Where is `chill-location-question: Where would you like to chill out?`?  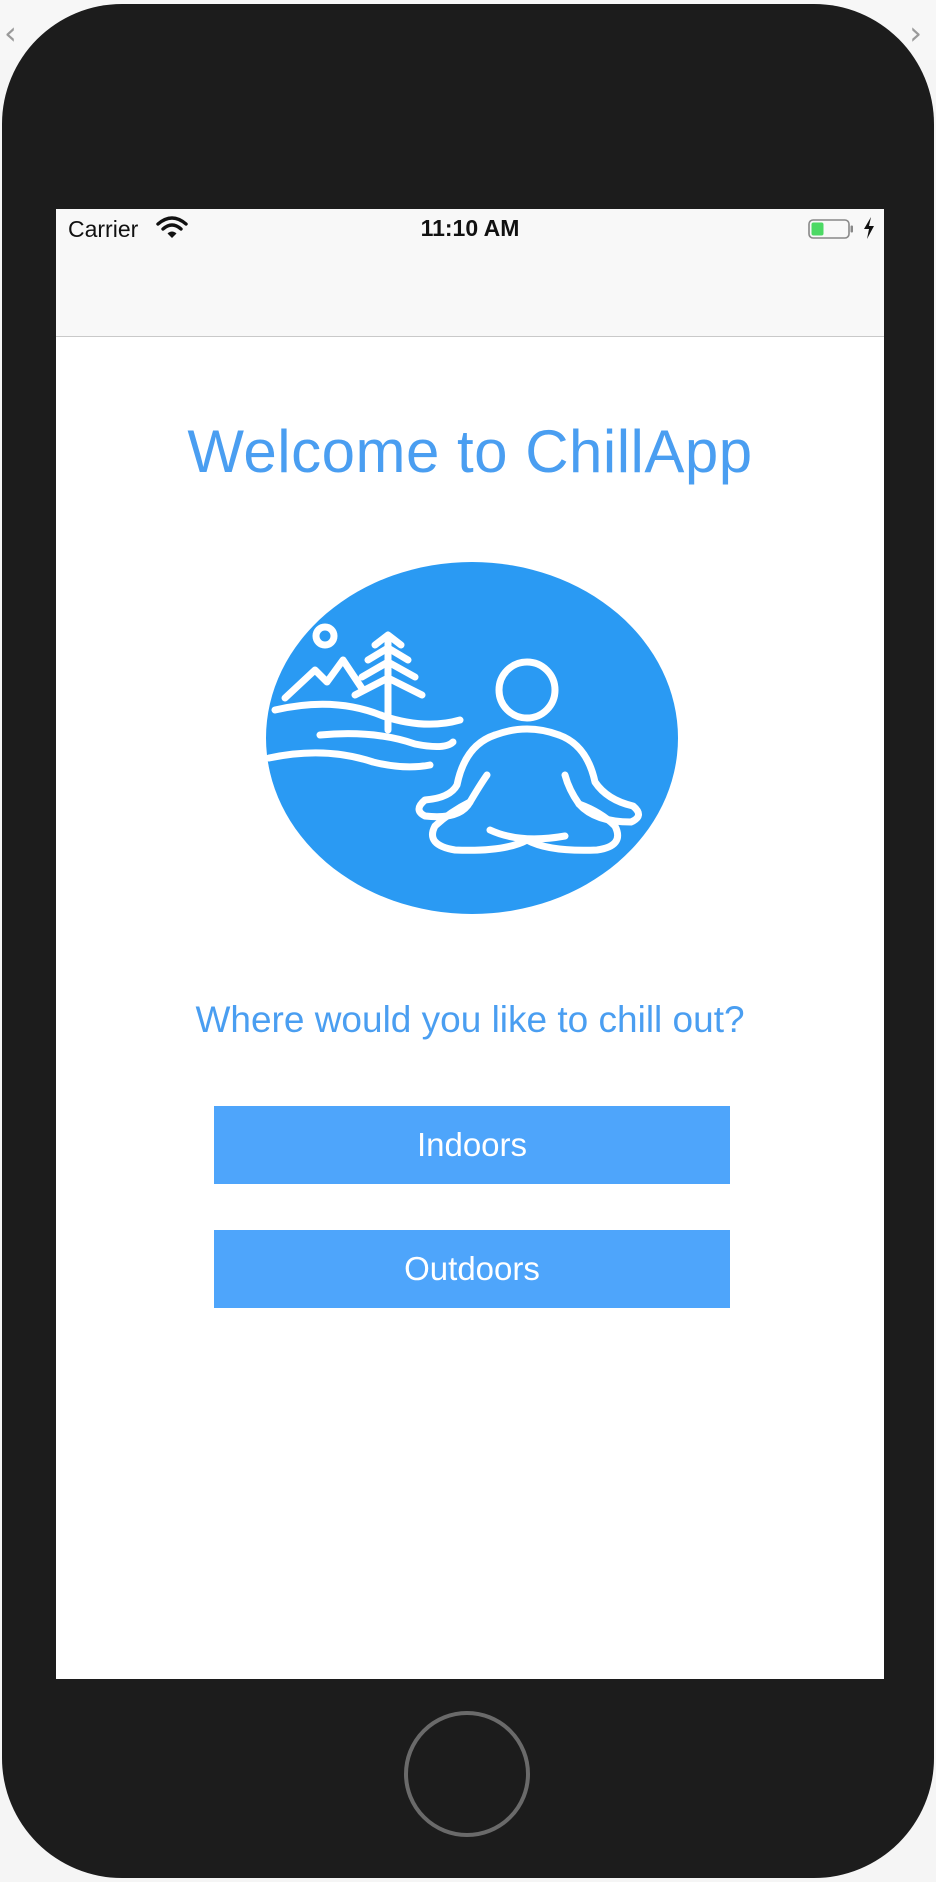 chill-location-question: Where would you like to chill out? is located at coordinates (470, 1019).